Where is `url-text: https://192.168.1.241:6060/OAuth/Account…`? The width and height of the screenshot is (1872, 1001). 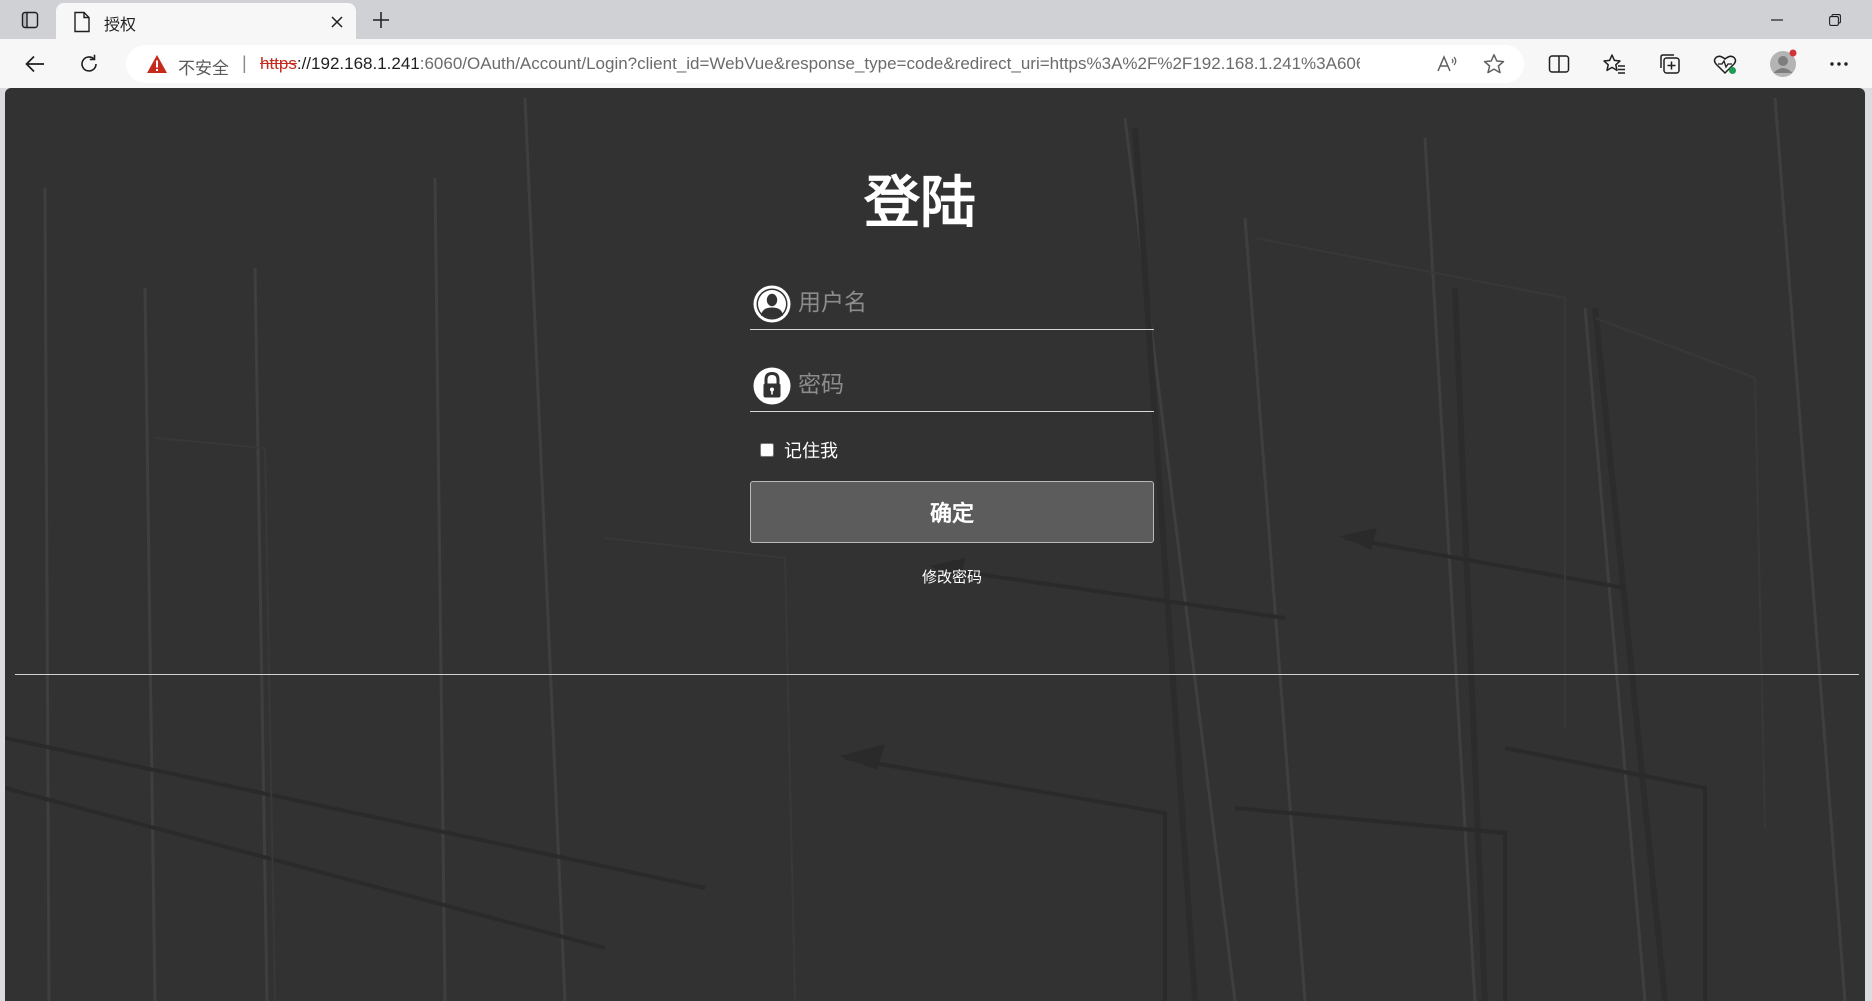 url-text: https://192.168.1.241:6060/OAuth/Account… is located at coordinates (810, 64).